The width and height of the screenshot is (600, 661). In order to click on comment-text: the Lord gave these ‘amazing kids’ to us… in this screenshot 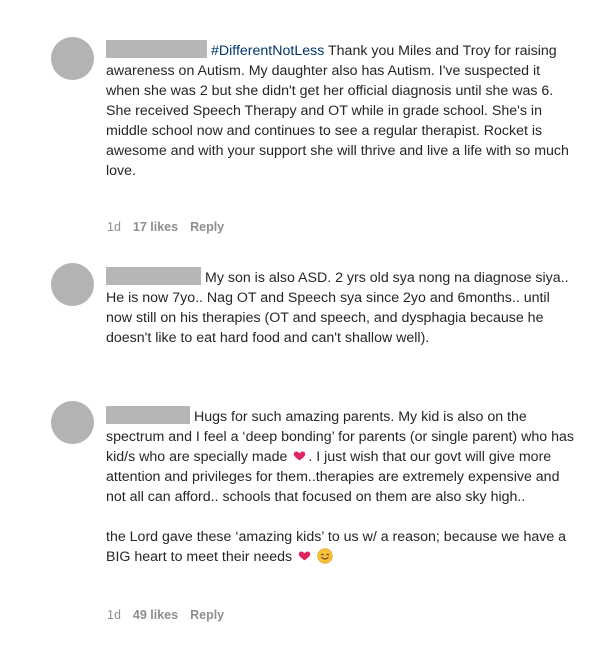, I will do `click(336, 547)`.